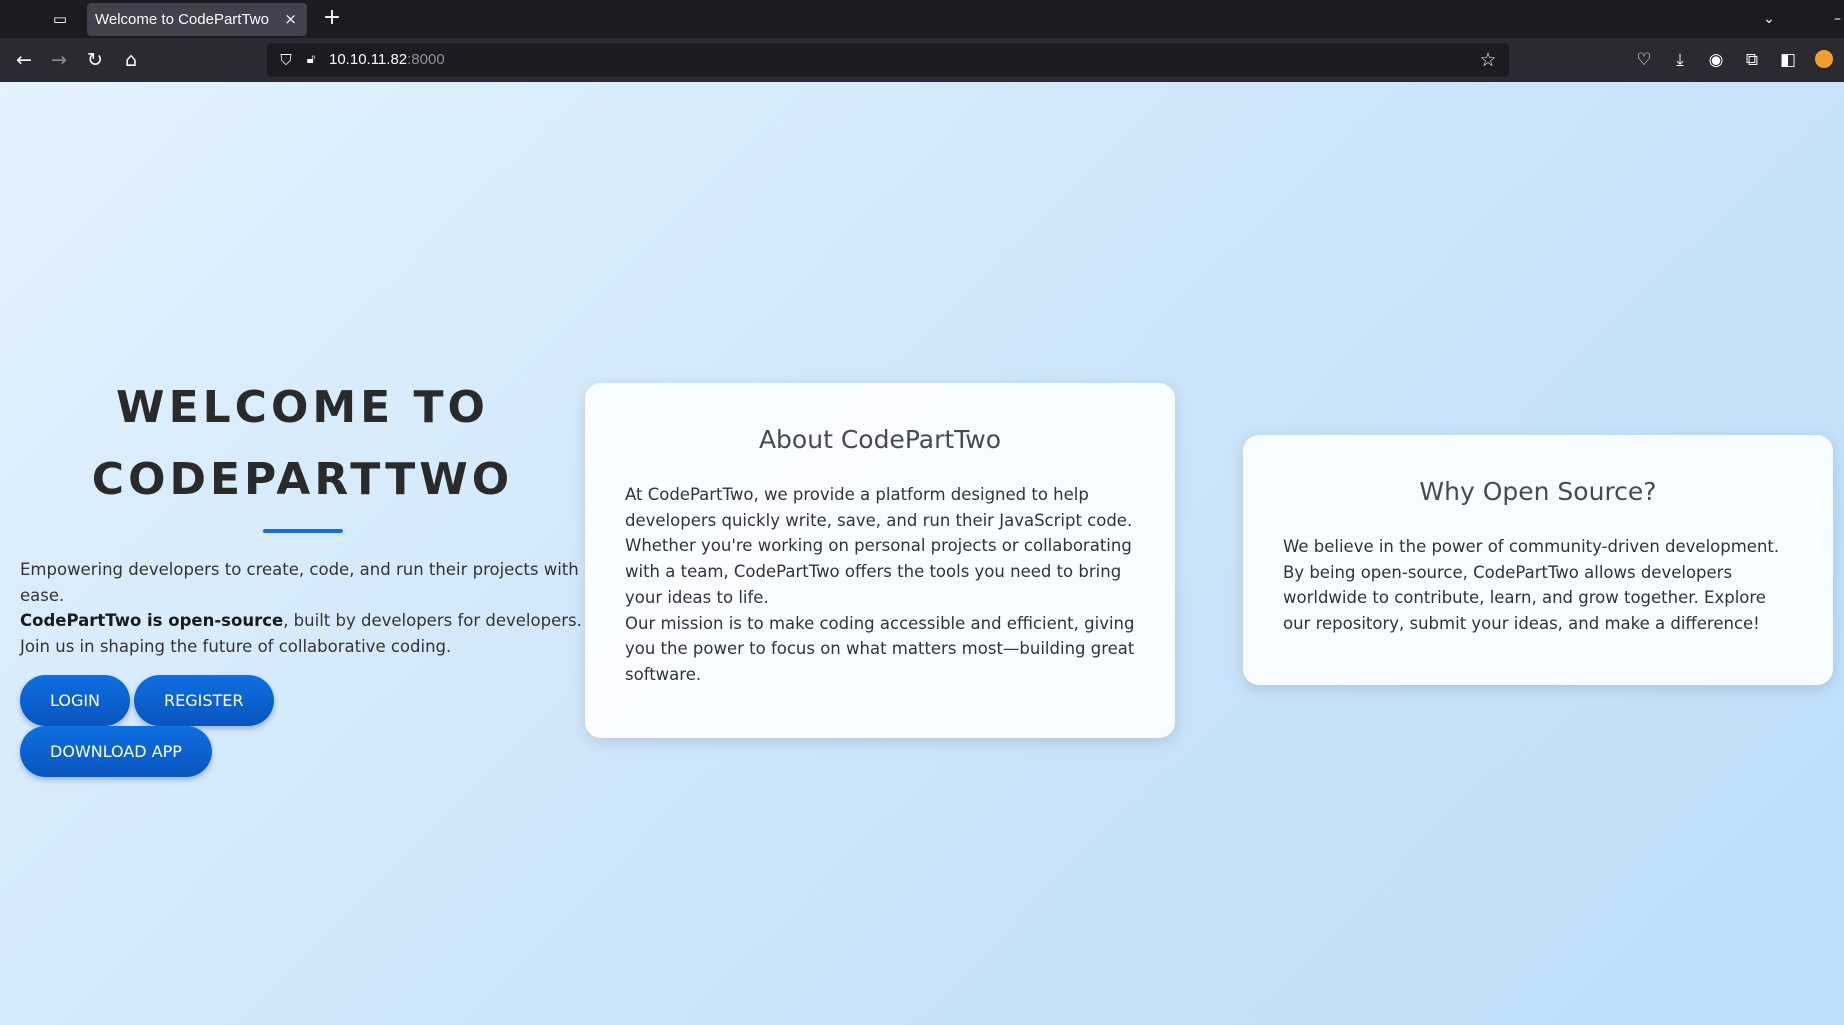 Image resolution: width=1844 pixels, height=1025 pixels. Describe the element at coordinates (302, 444) in the screenshot. I see `hero-title: WELCOME TO CODEPARTTWO` at that location.